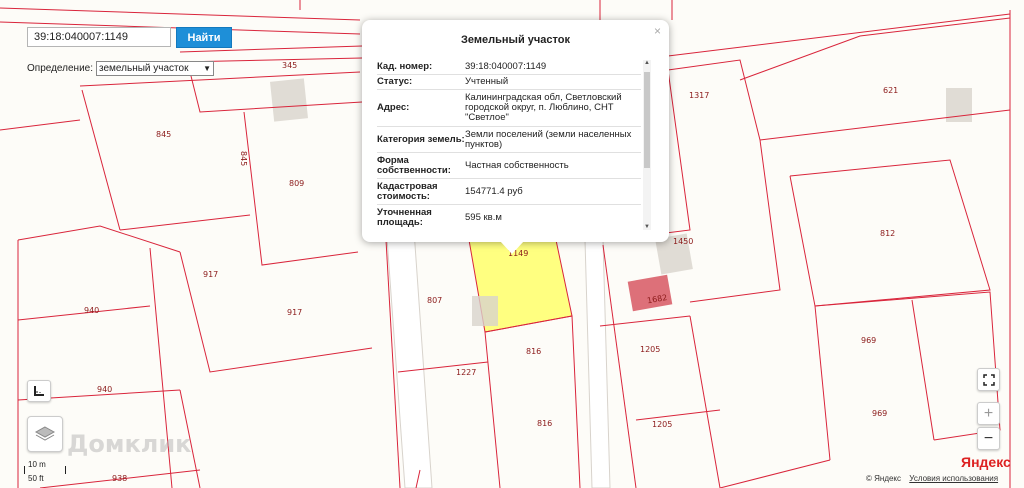  I want to click on scale-line, so click(45, 470).